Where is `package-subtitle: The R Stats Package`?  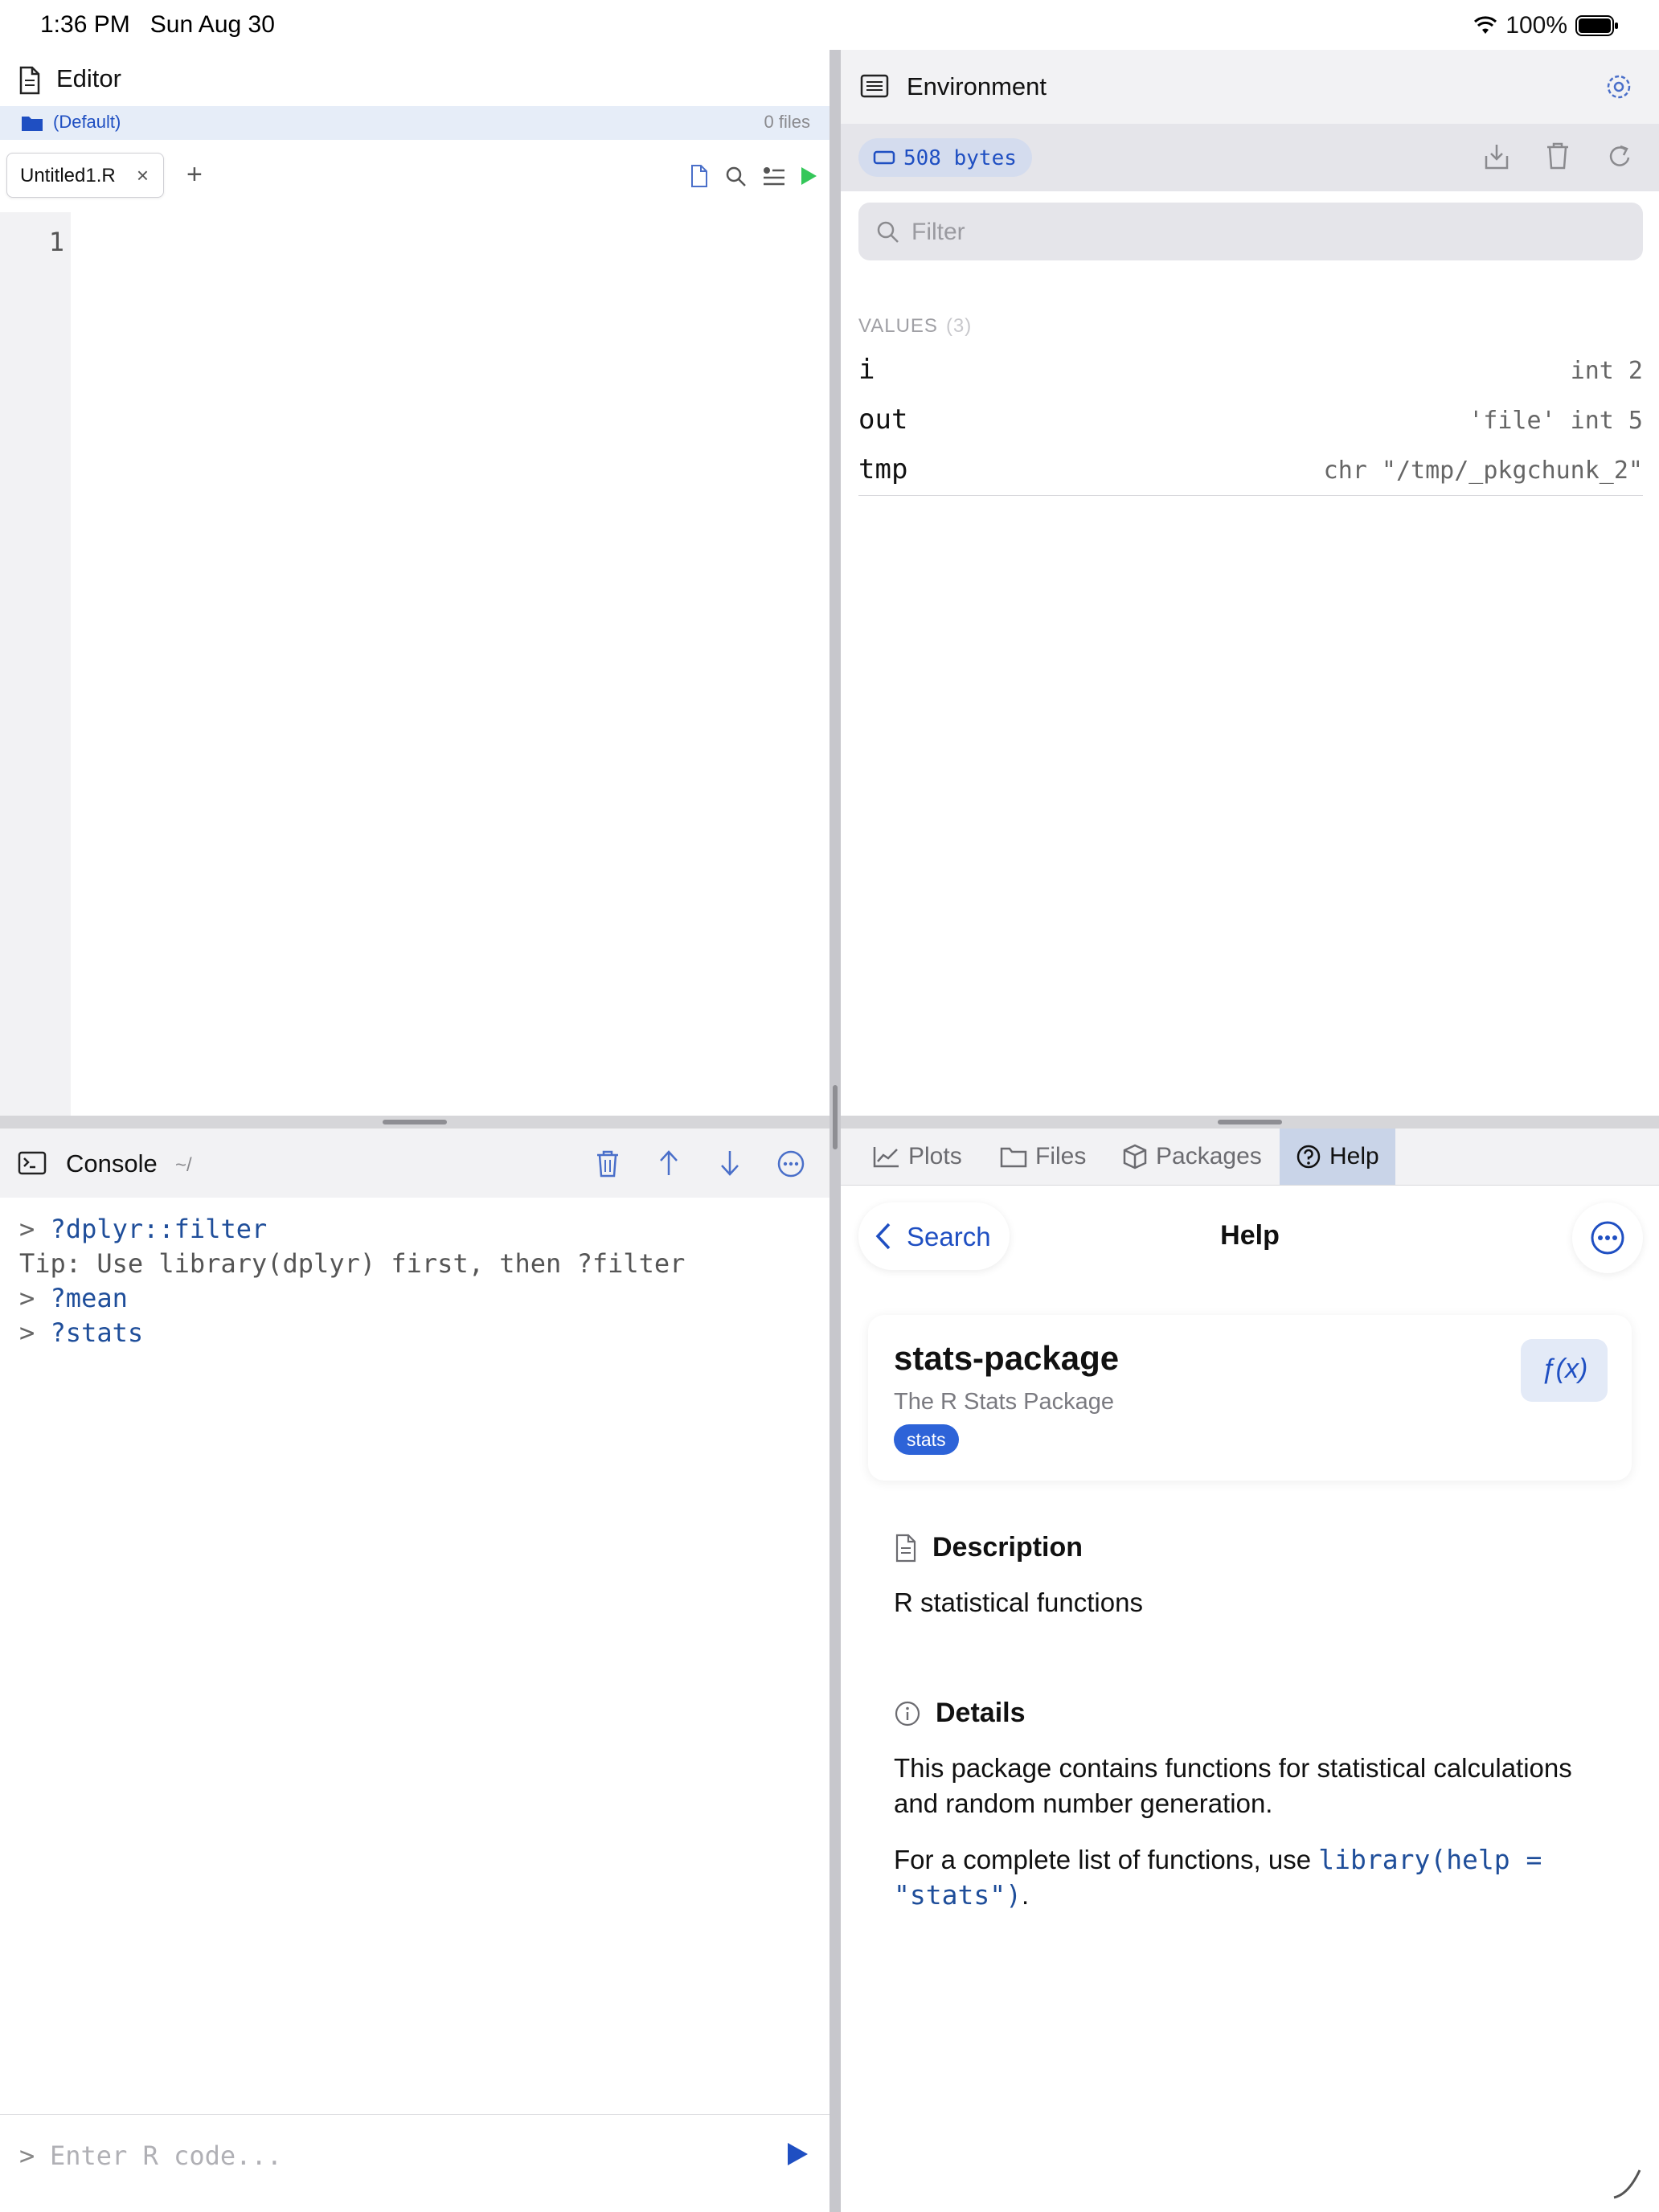 package-subtitle: The R Stats Package is located at coordinates (1004, 1402).